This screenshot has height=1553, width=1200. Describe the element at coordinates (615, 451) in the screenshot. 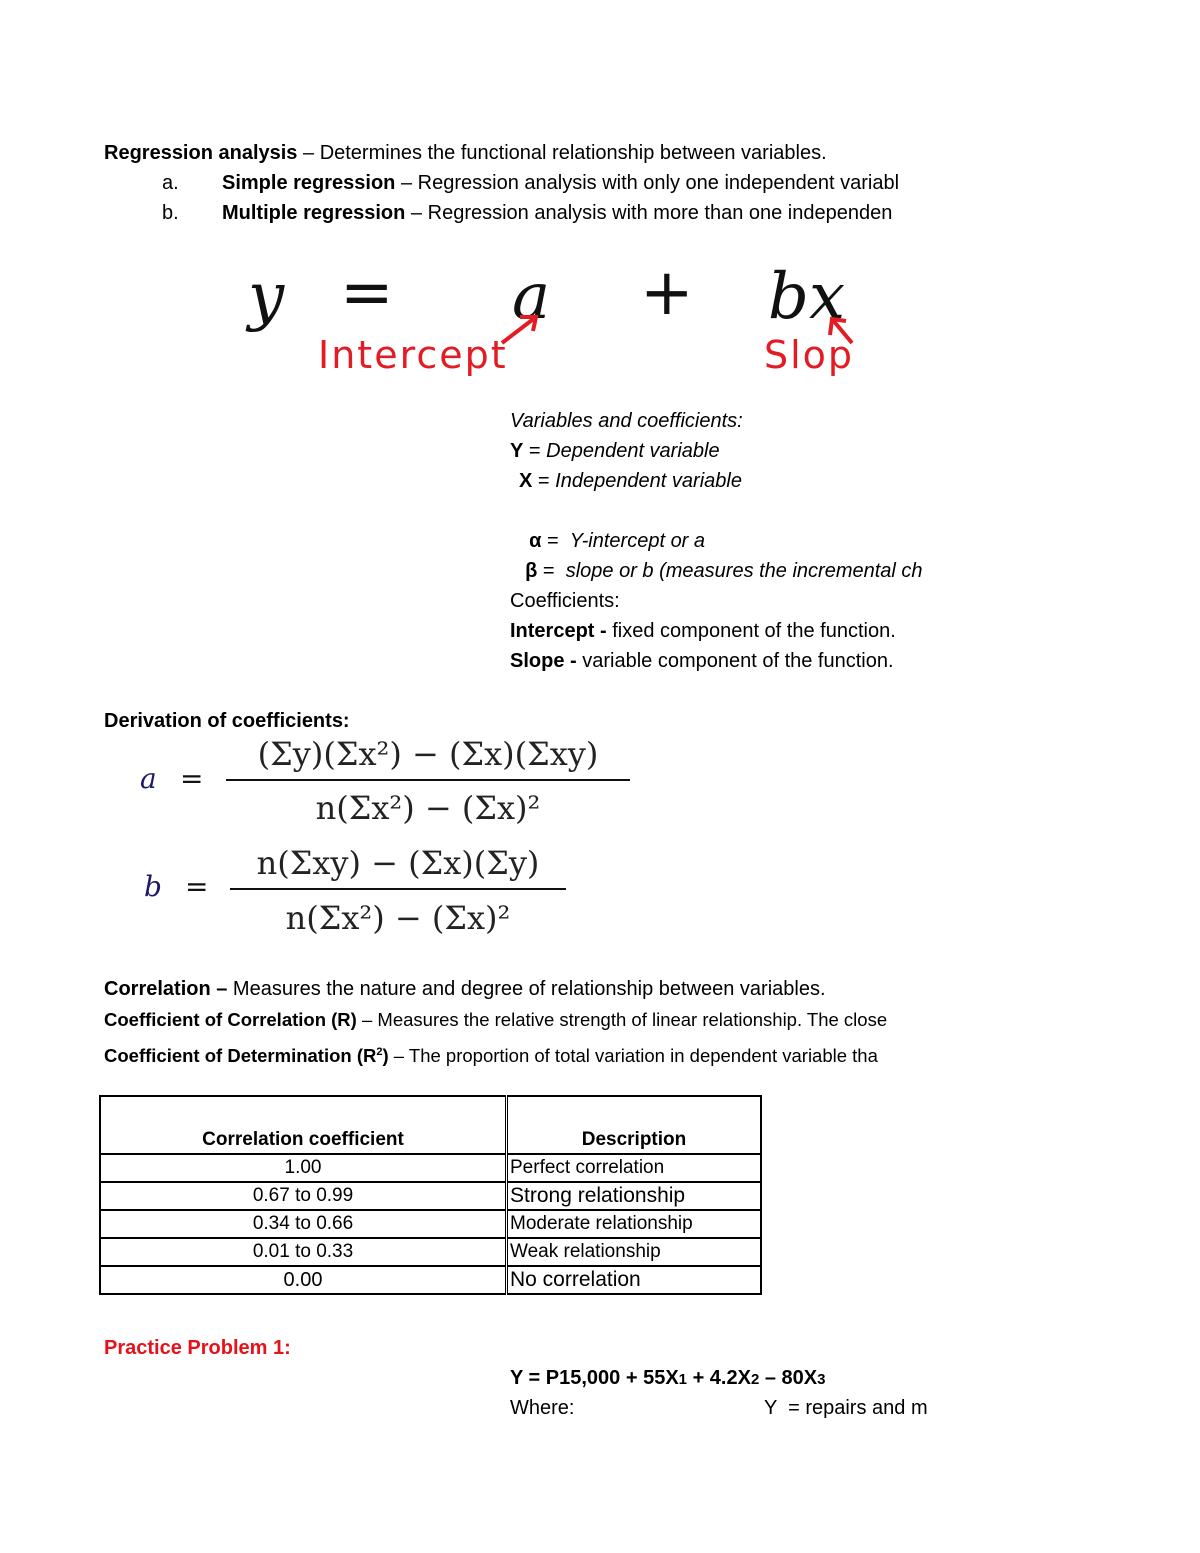

I see `variable-row-y: Y = Dependent variable` at that location.